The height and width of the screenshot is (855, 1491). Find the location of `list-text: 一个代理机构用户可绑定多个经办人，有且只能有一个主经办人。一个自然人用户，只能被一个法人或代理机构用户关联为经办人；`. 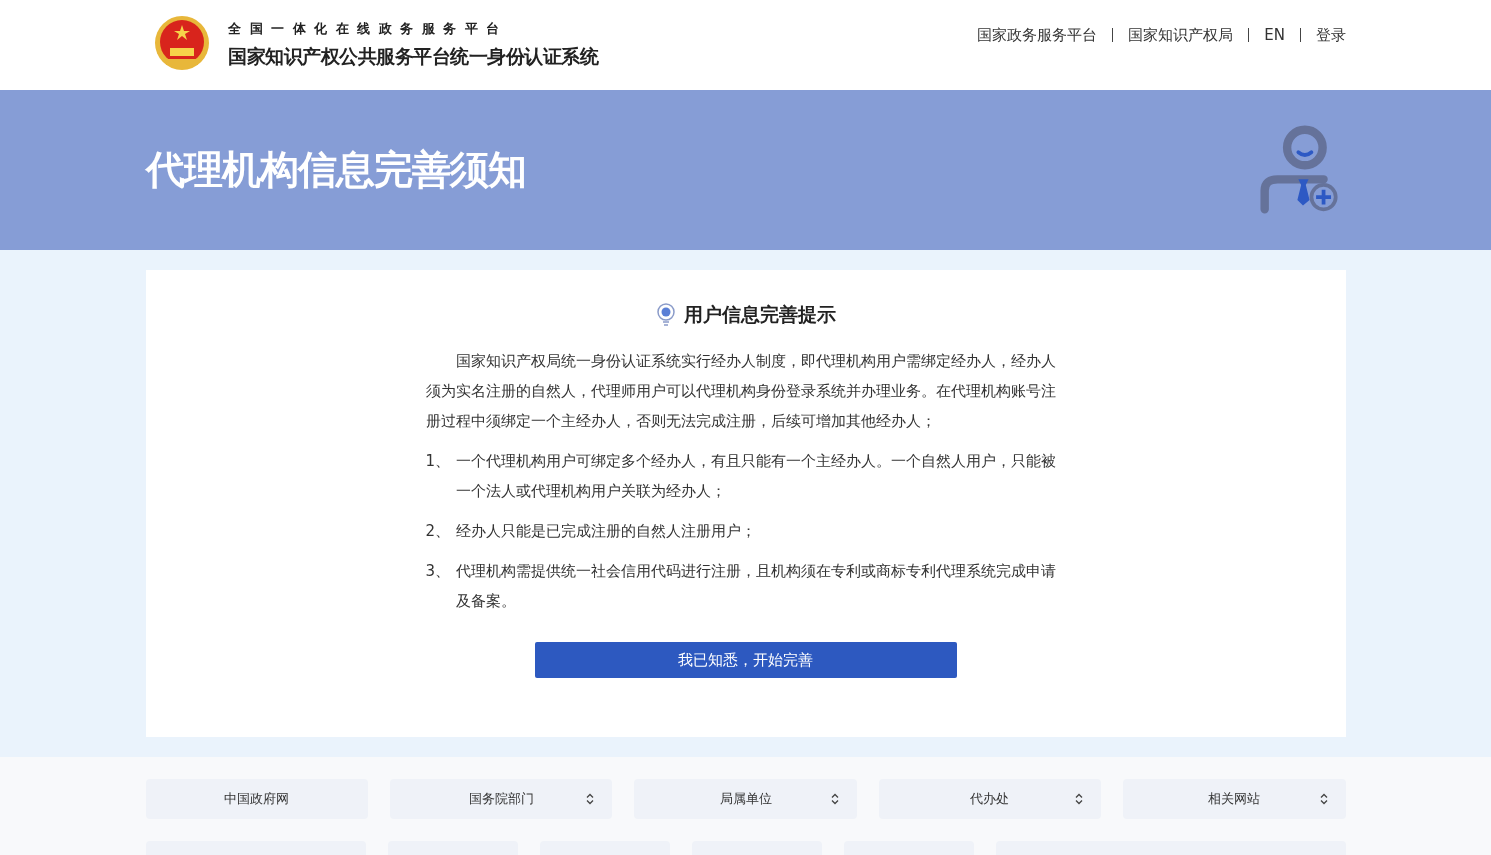

list-text: 一个代理机构用户可绑定多个经办人，有且只能有一个主经办人。一个自然人用户，只能被一个法人或代理机构用户关联为经办人； is located at coordinates (756, 476).